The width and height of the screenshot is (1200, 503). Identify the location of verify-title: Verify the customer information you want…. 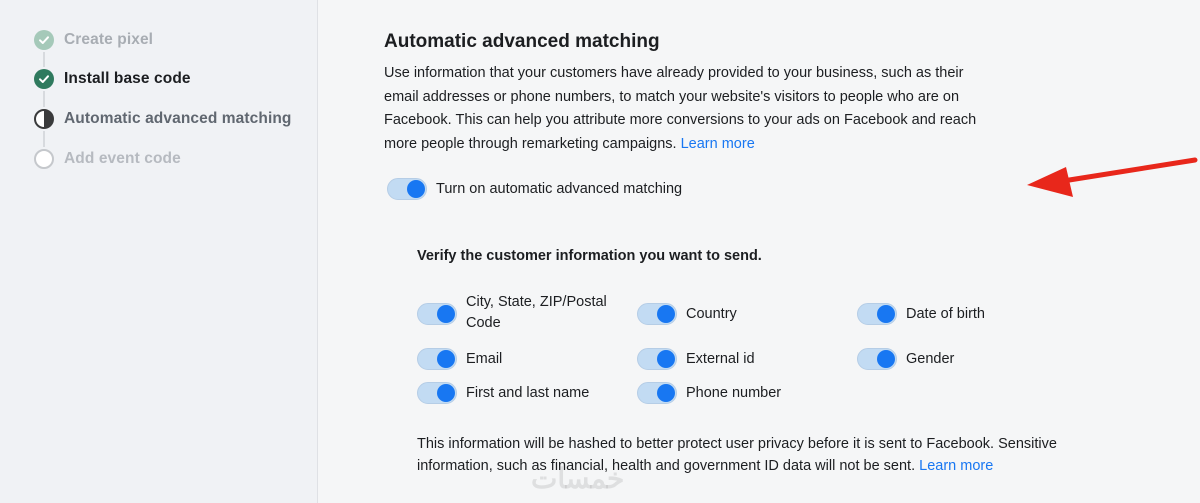
(589, 256).